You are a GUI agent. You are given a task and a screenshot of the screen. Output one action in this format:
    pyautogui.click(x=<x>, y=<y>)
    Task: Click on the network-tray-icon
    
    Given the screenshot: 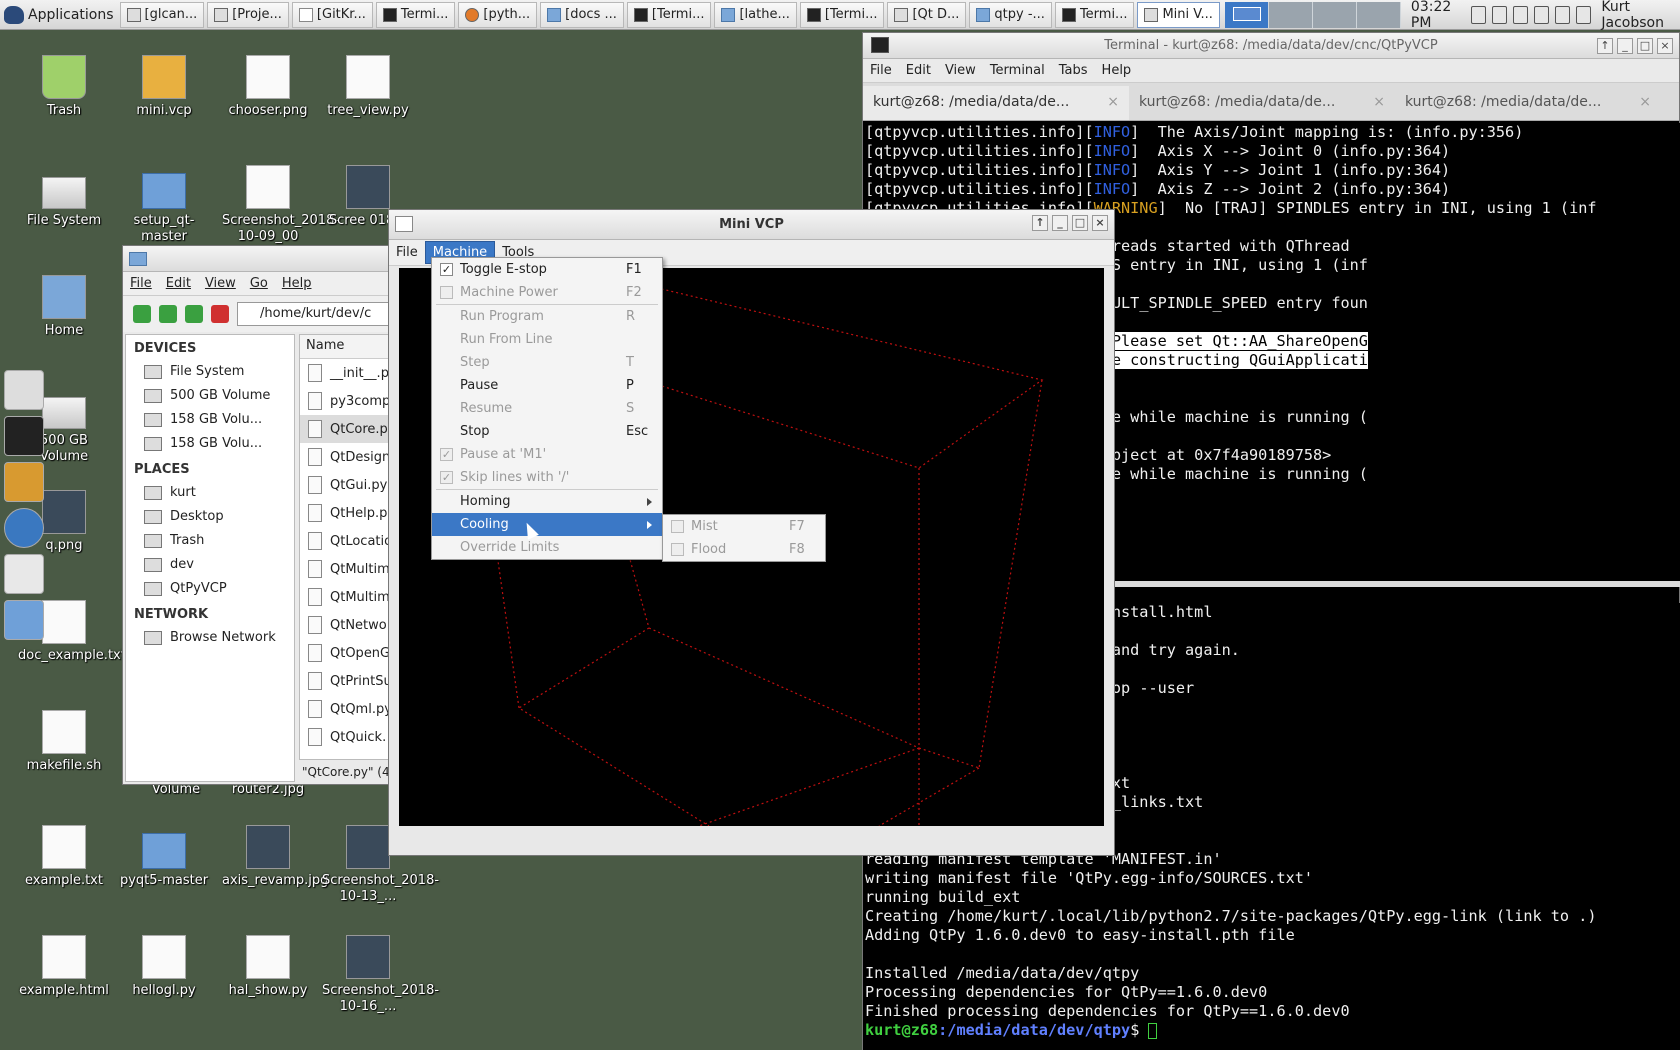 What is the action you would take?
    pyautogui.click(x=1478, y=14)
    